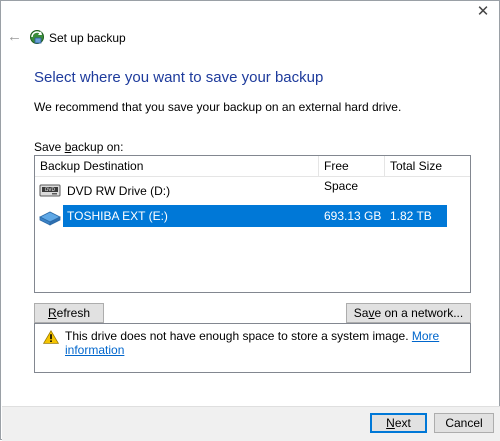 This screenshot has width=500, height=441. I want to click on close-button: ✕, so click(483, 12).